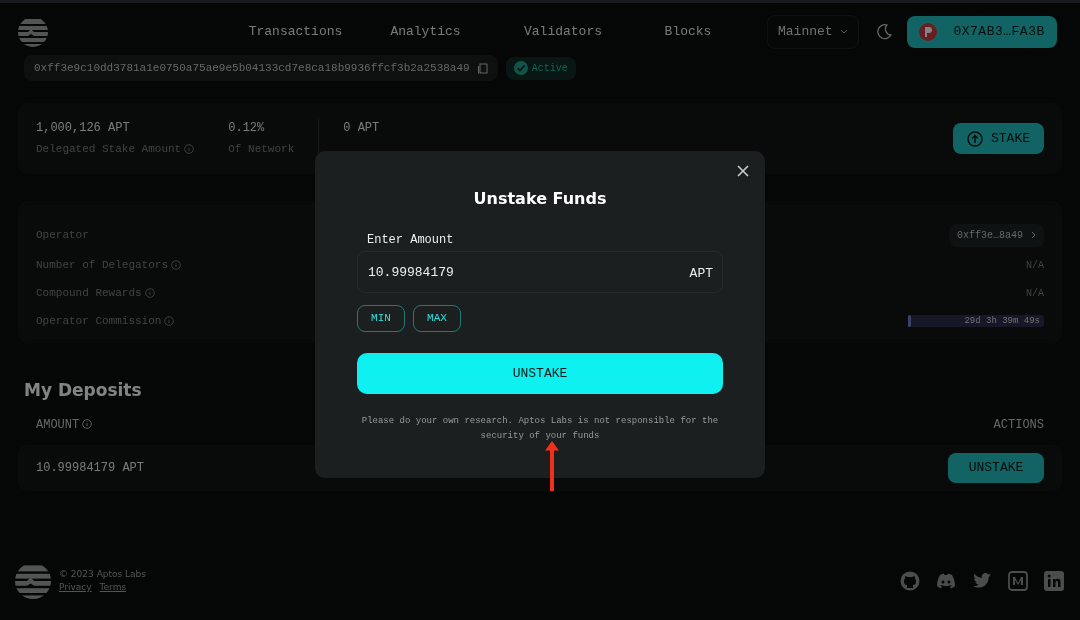  Describe the element at coordinates (90, 468) in the screenshot. I see `amount-cell-text: 10.99984179 APT` at that location.